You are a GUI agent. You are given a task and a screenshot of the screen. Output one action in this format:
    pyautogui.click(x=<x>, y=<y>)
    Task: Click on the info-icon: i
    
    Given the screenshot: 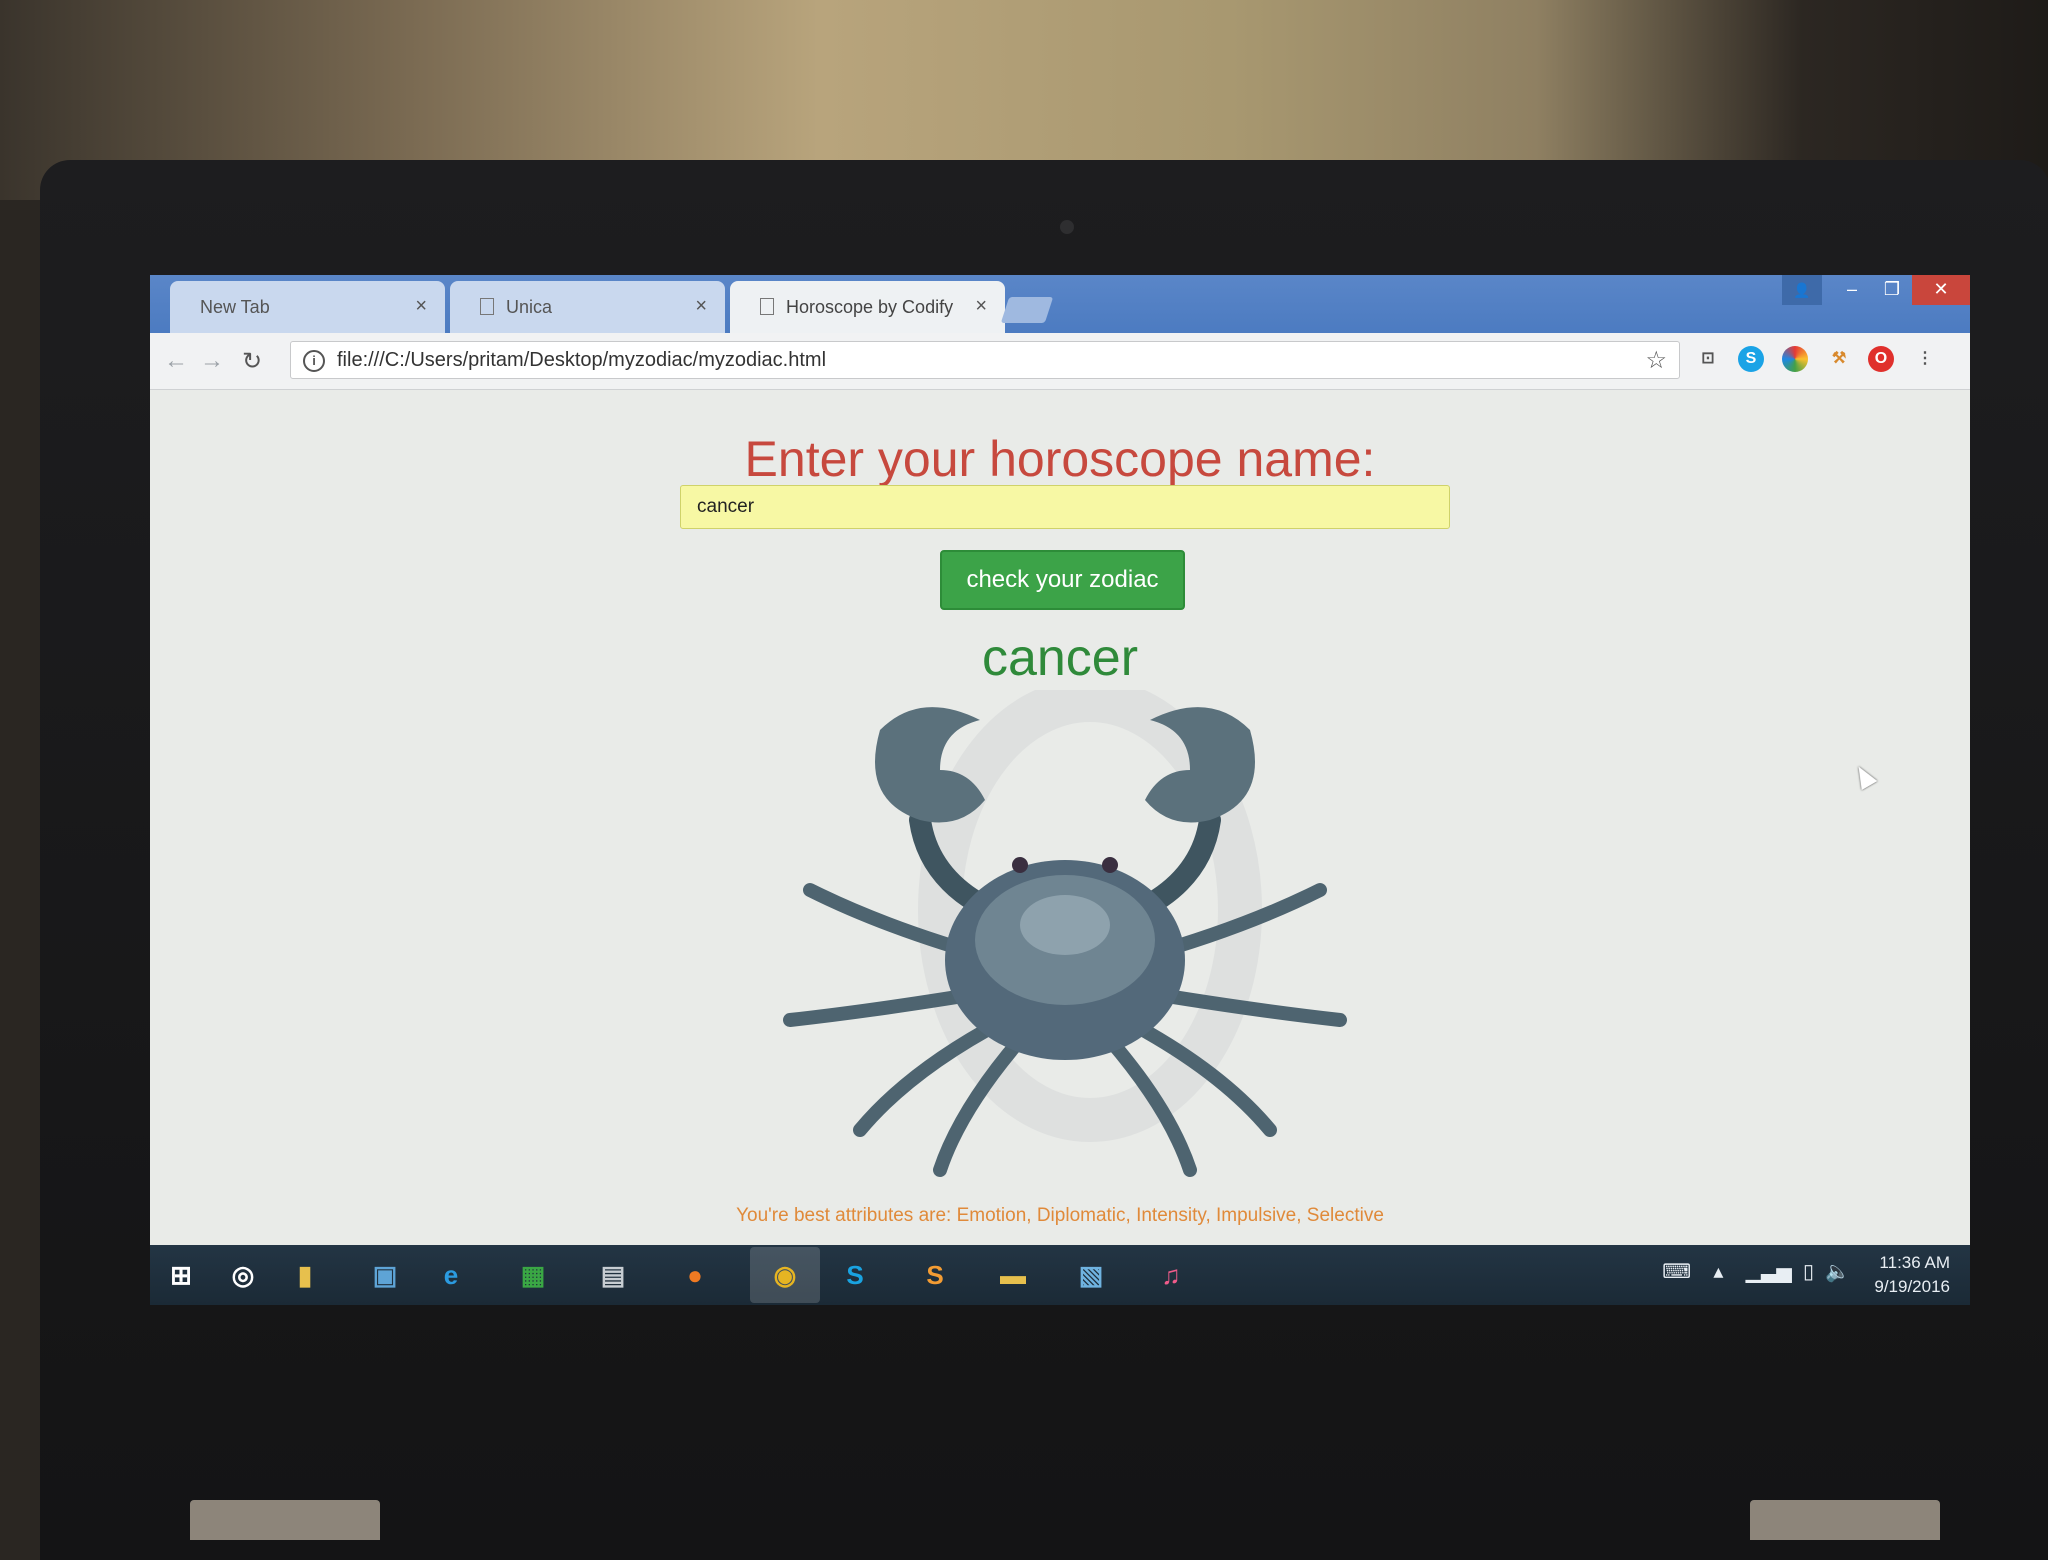 What is the action you would take?
    pyautogui.click(x=314, y=361)
    